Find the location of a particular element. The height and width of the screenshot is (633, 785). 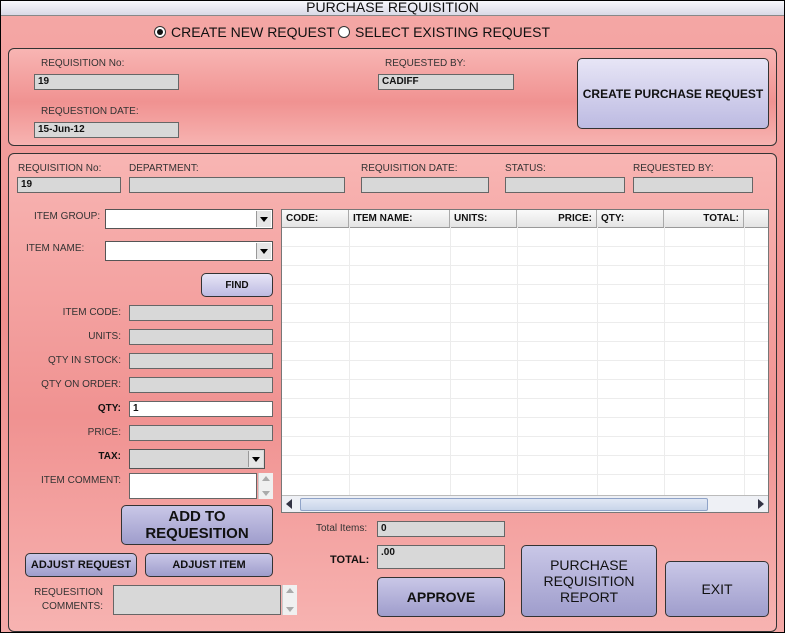

total-field: .00 is located at coordinates (441, 557).